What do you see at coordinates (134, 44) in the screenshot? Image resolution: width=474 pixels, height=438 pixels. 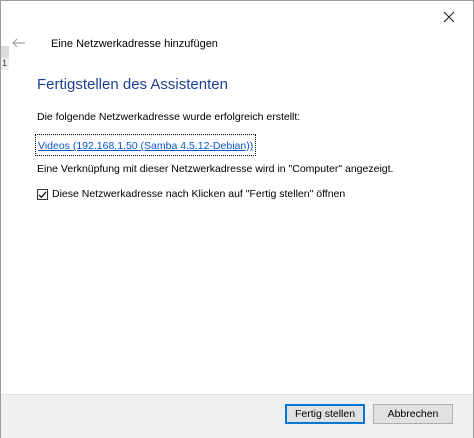 I see `wizard-title: Eine Netzwerkadresse hinzufügen` at bounding box center [134, 44].